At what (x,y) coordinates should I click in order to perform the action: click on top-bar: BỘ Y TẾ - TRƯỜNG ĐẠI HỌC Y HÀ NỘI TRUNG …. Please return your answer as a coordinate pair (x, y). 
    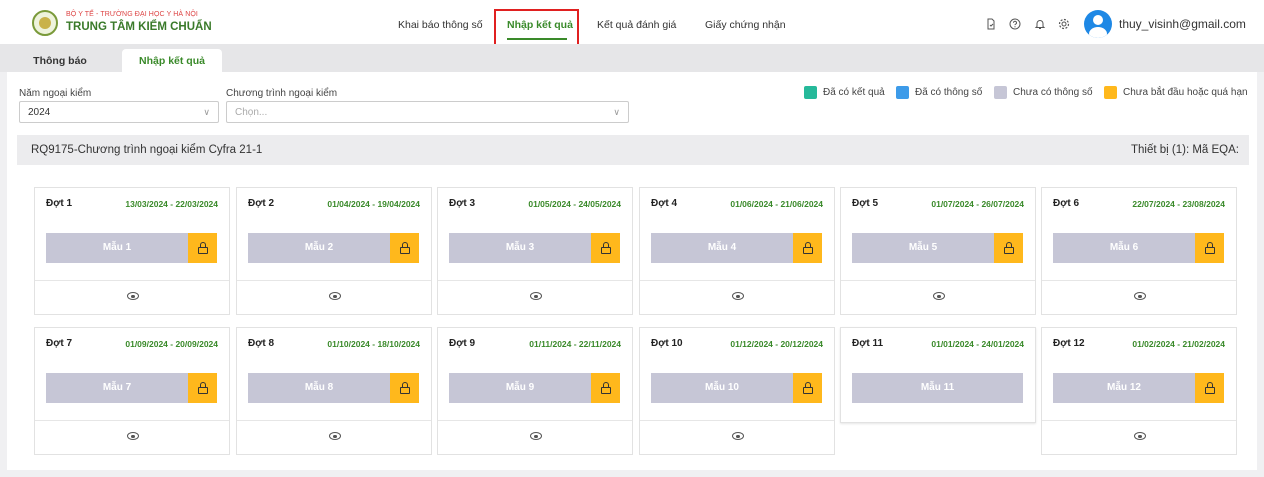
    Looking at the image, I should click on (632, 22).